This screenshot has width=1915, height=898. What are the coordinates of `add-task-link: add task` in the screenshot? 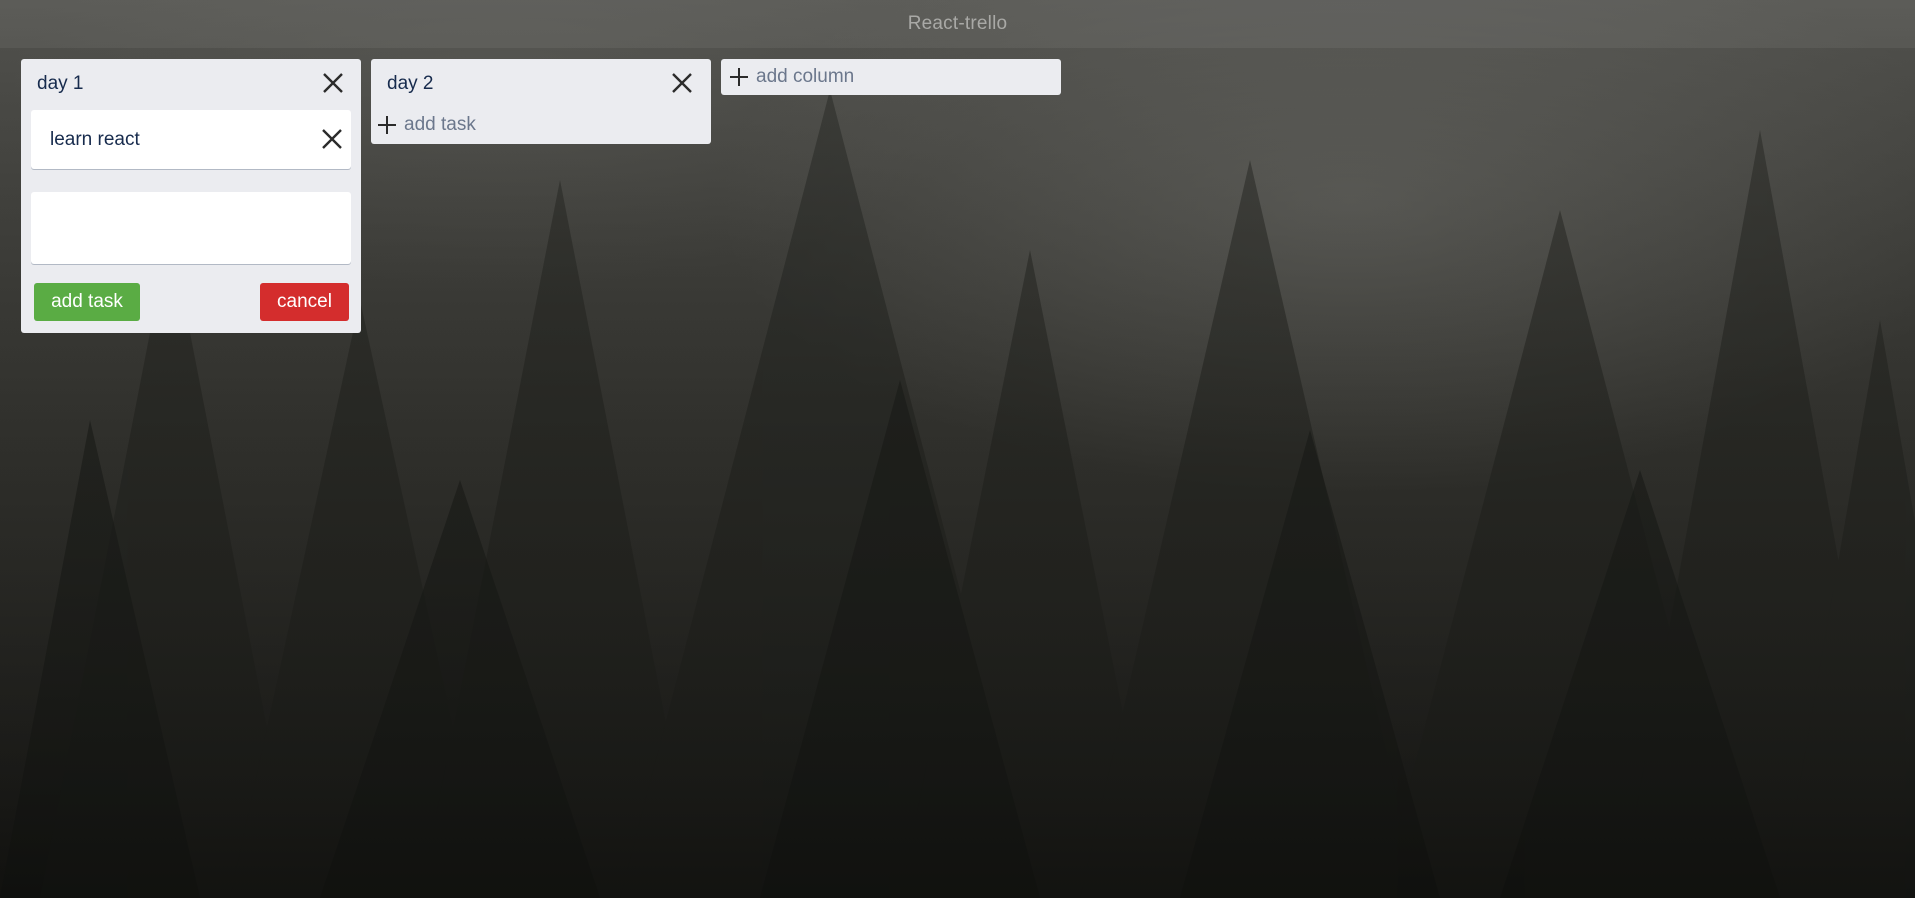 It's located at (426, 125).